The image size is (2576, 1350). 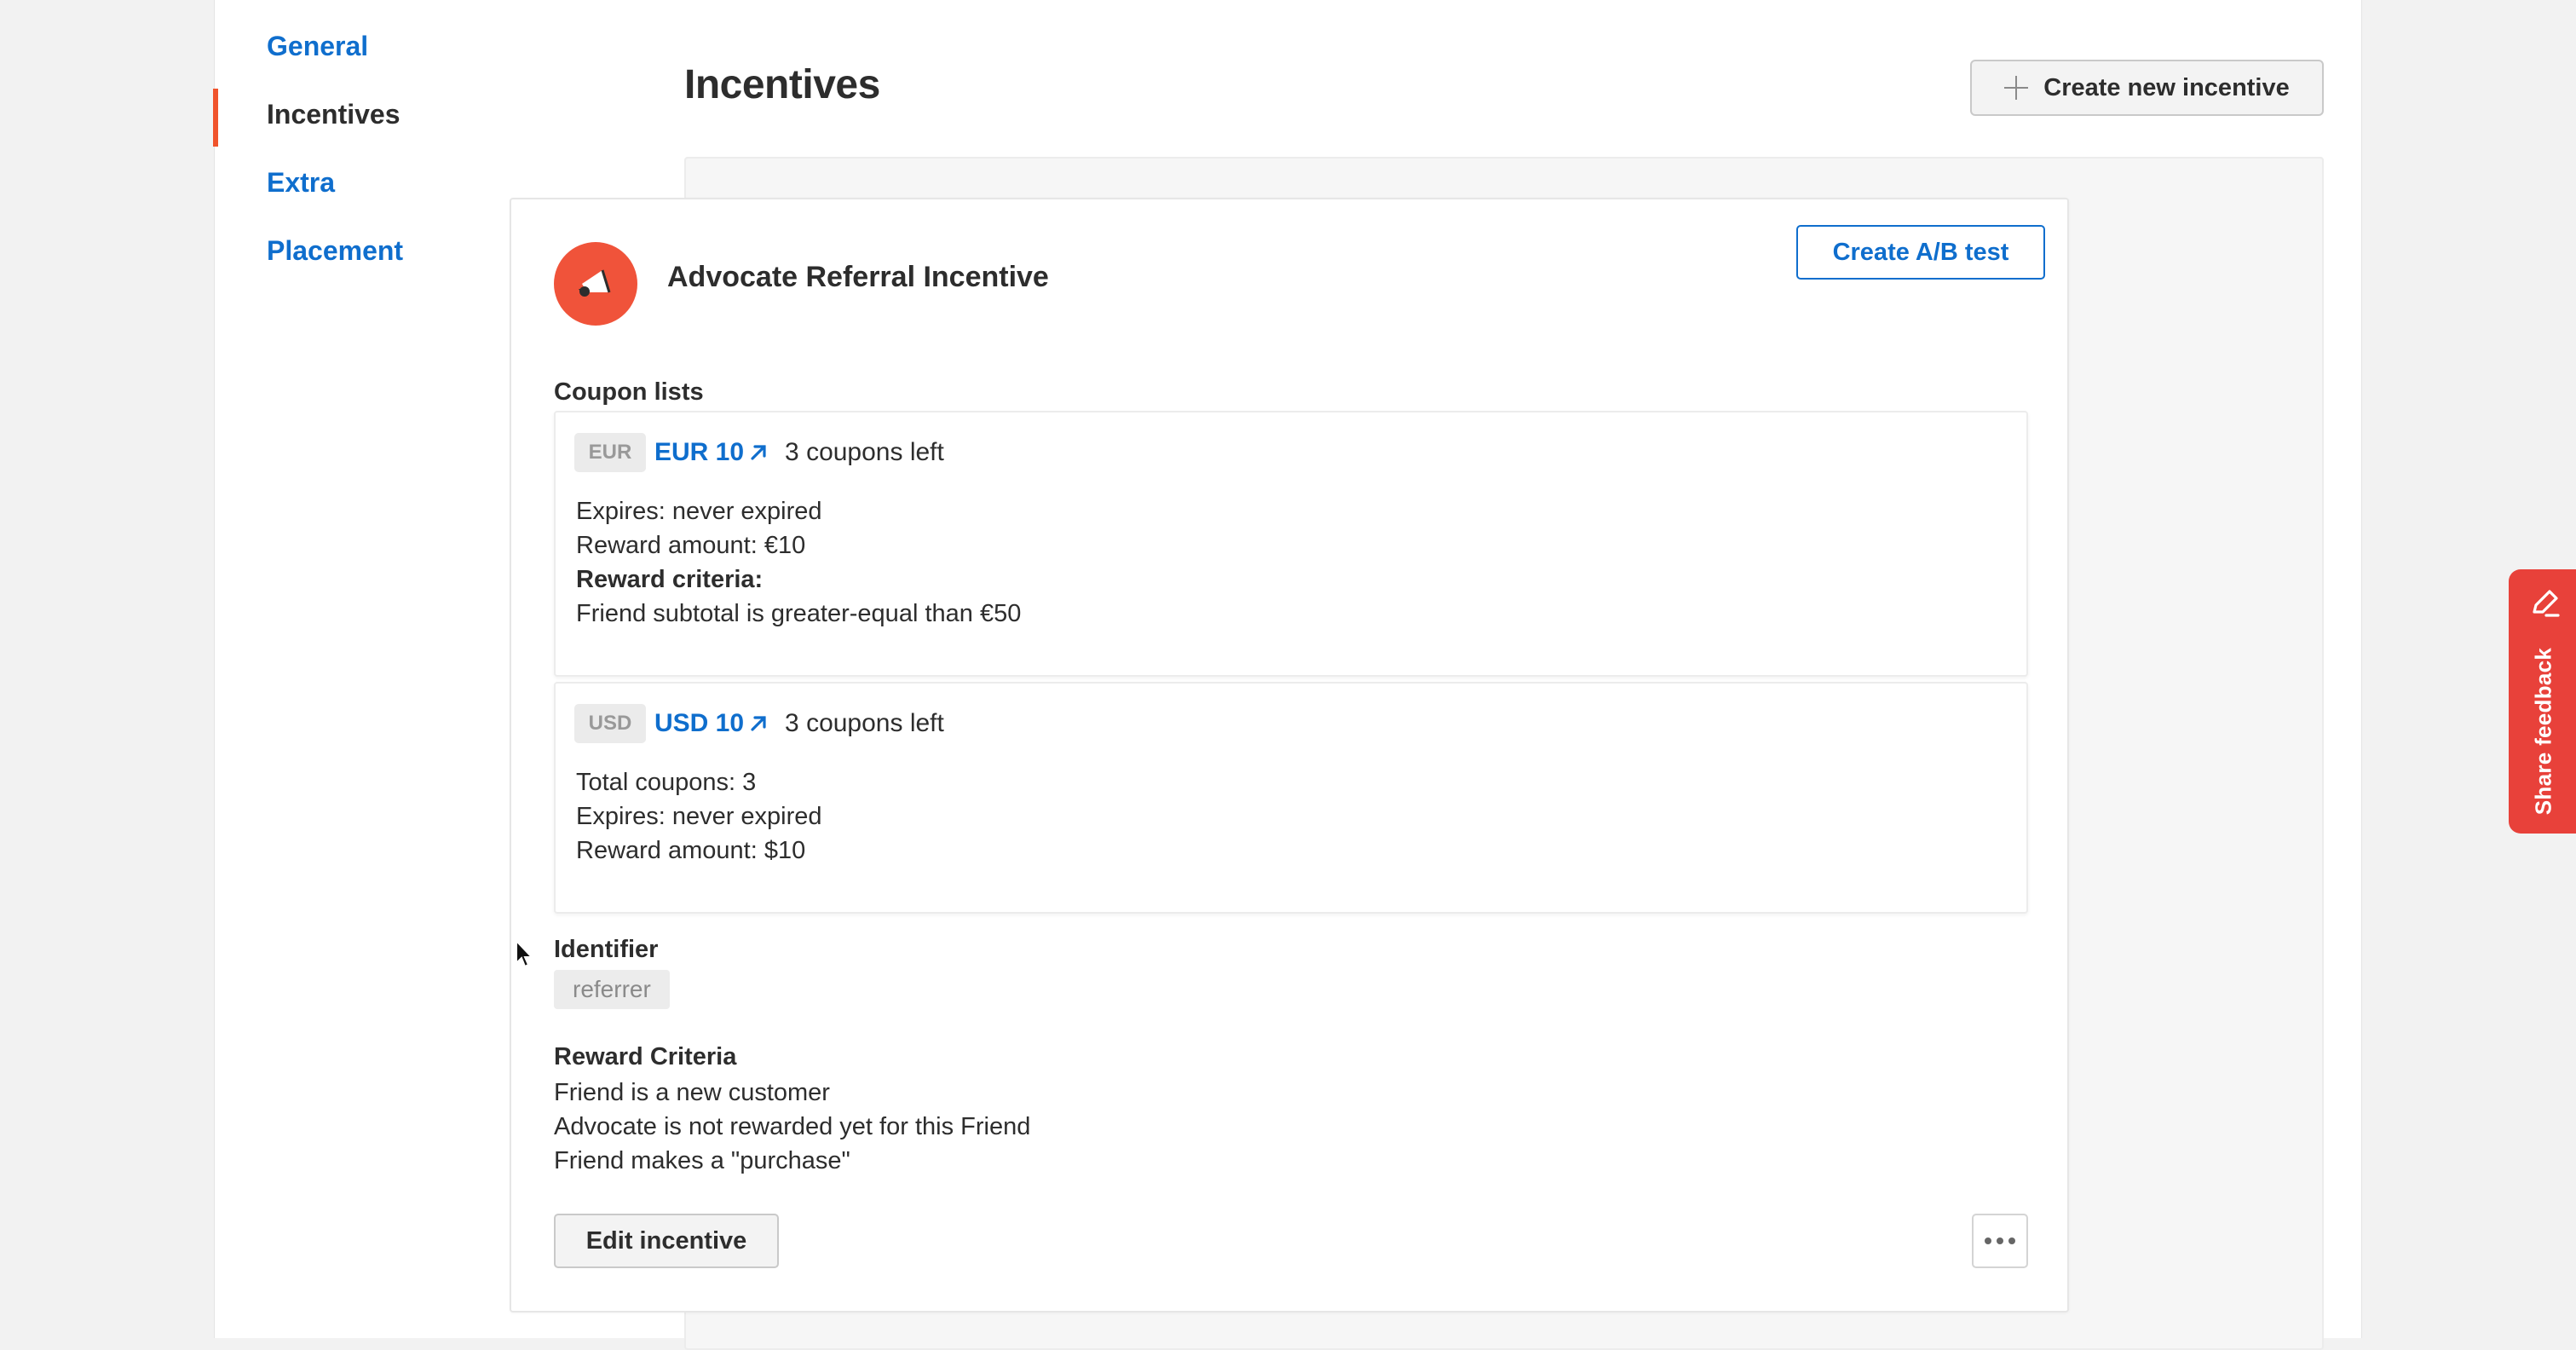 What do you see at coordinates (610, 452) in the screenshot?
I see `currency-badge: EUR` at bounding box center [610, 452].